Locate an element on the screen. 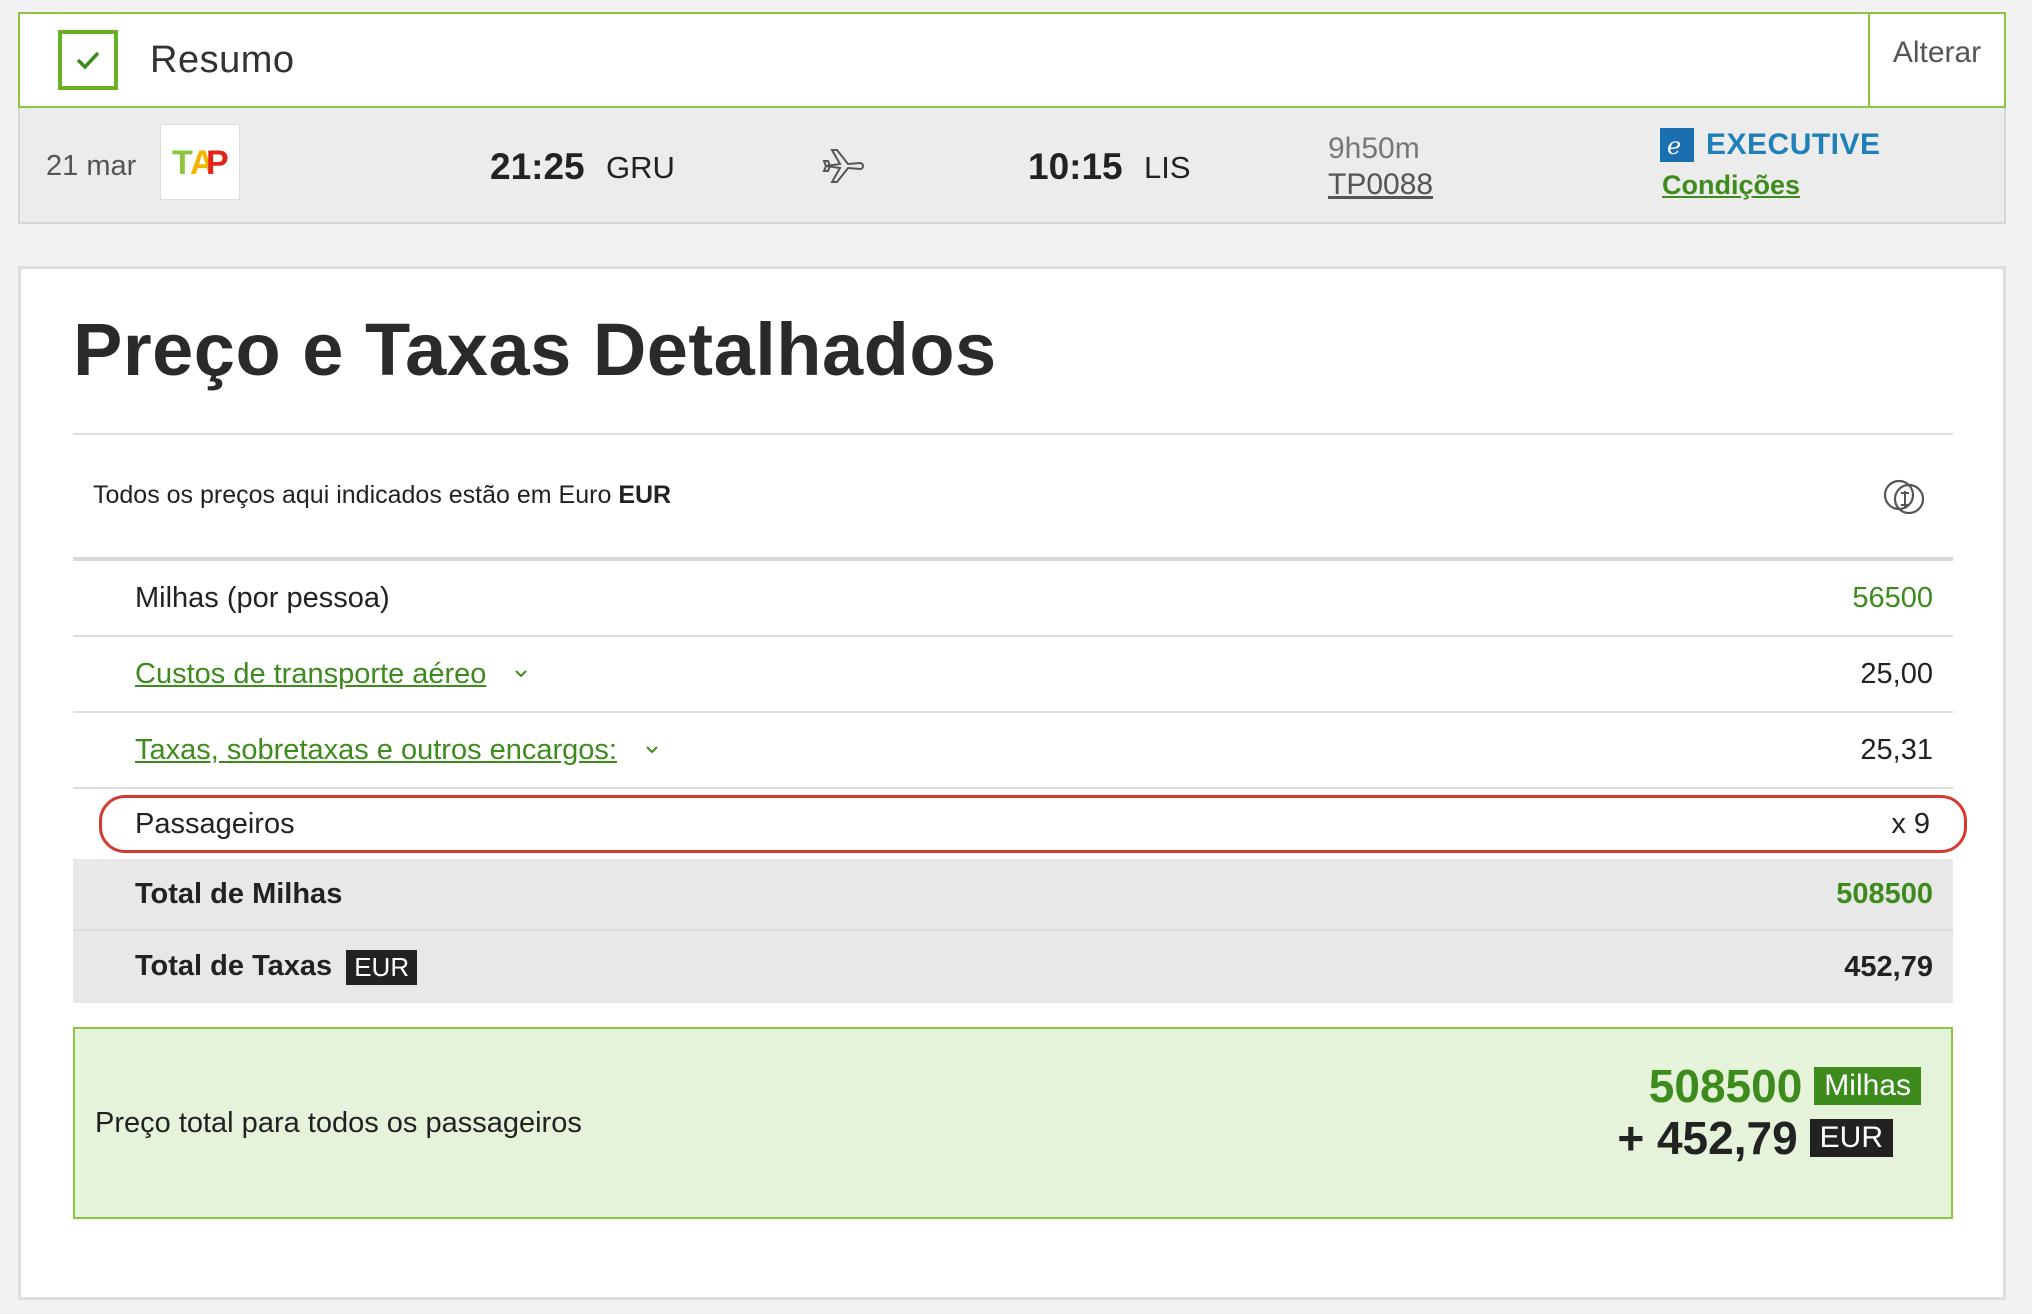 Image resolution: width=2032 pixels, height=1314 pixels. row-label: Passageiros is located at coordinates (215, 823).